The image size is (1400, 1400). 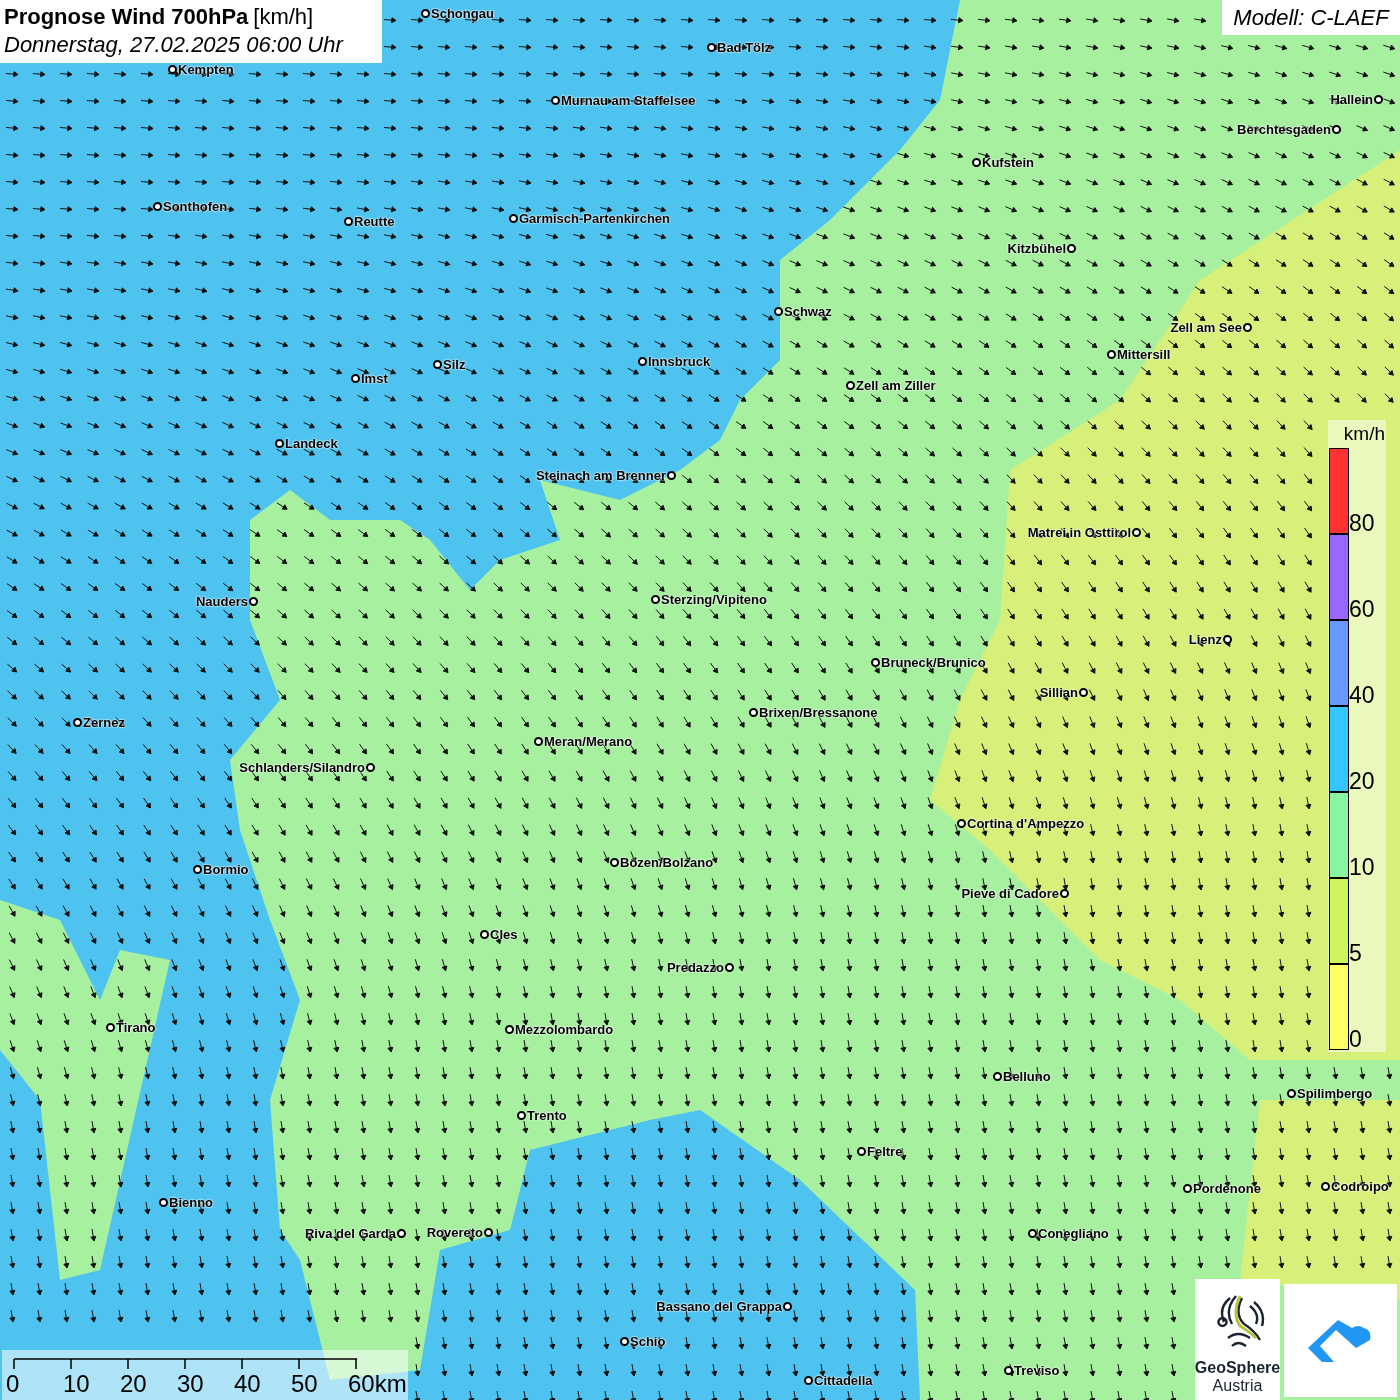 I want to click on unit-label: [km/h], so click(x=283, y=17).